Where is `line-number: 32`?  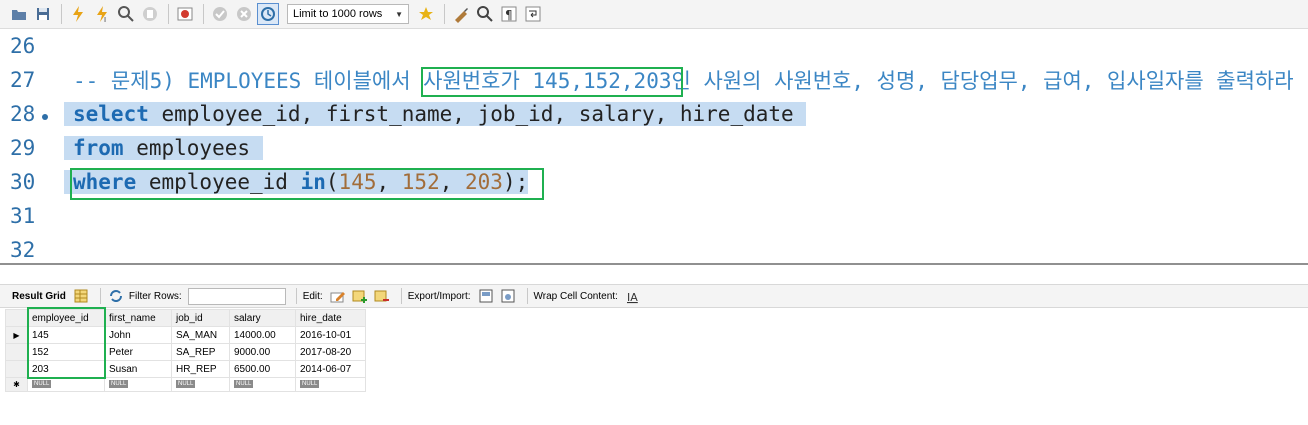 line-number: 32 is located at coordinates (23, 250).